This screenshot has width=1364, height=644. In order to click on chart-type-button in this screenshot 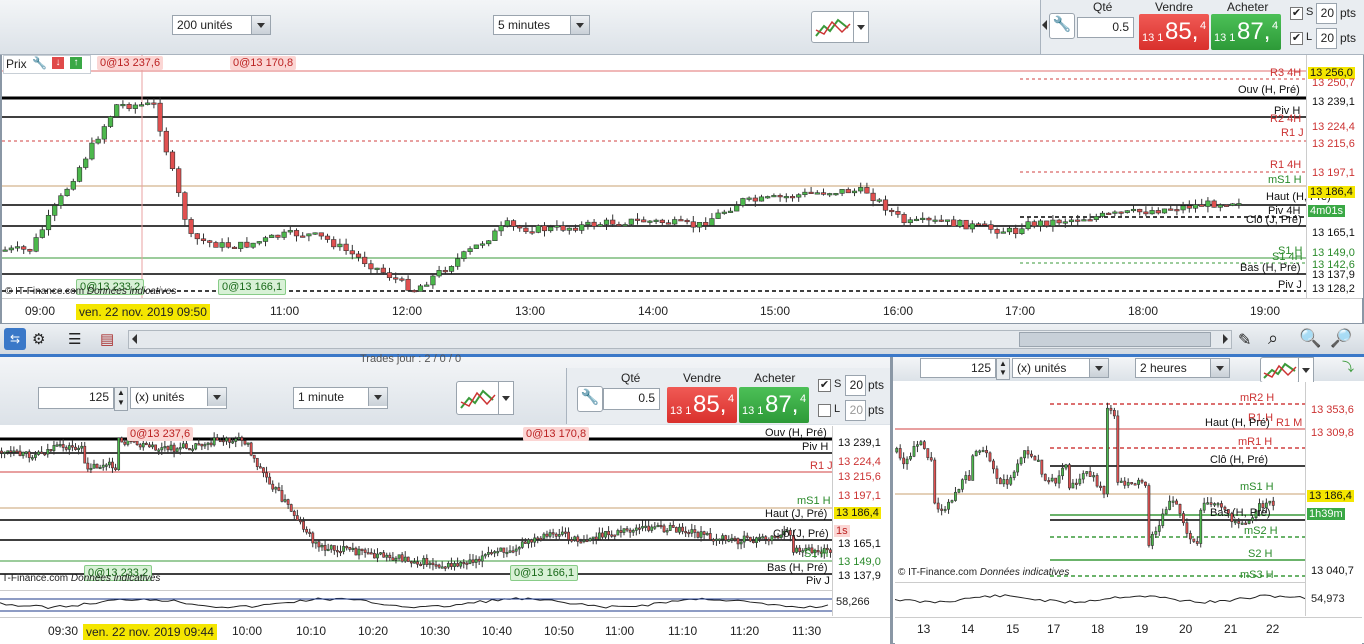, I will do `click(833, 27)`.